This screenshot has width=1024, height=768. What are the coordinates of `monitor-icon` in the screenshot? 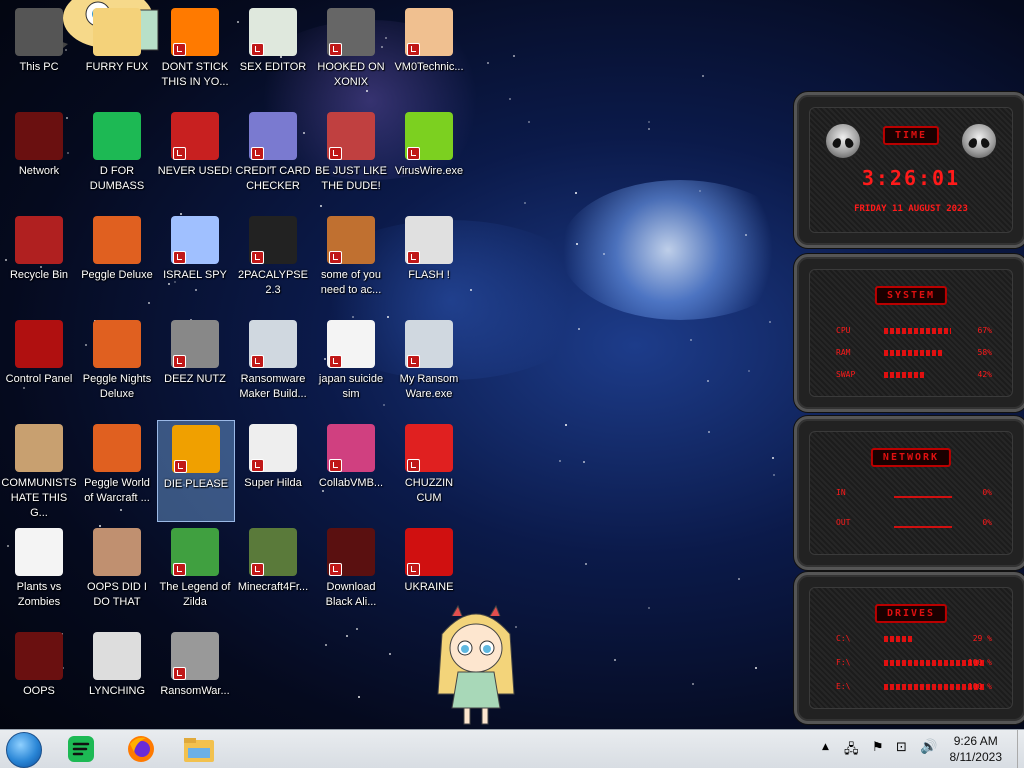 It's located at (351, 448).